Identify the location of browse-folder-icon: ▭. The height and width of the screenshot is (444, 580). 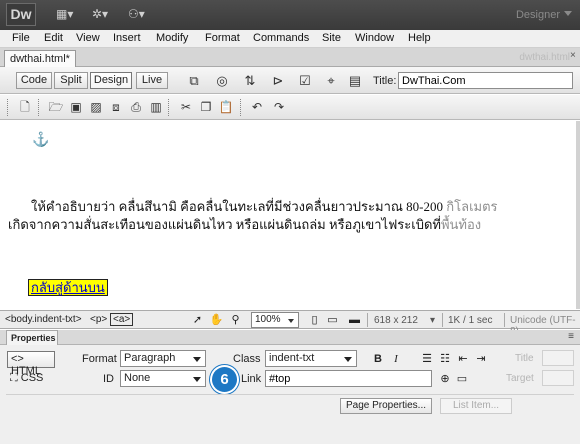
(462, 379).